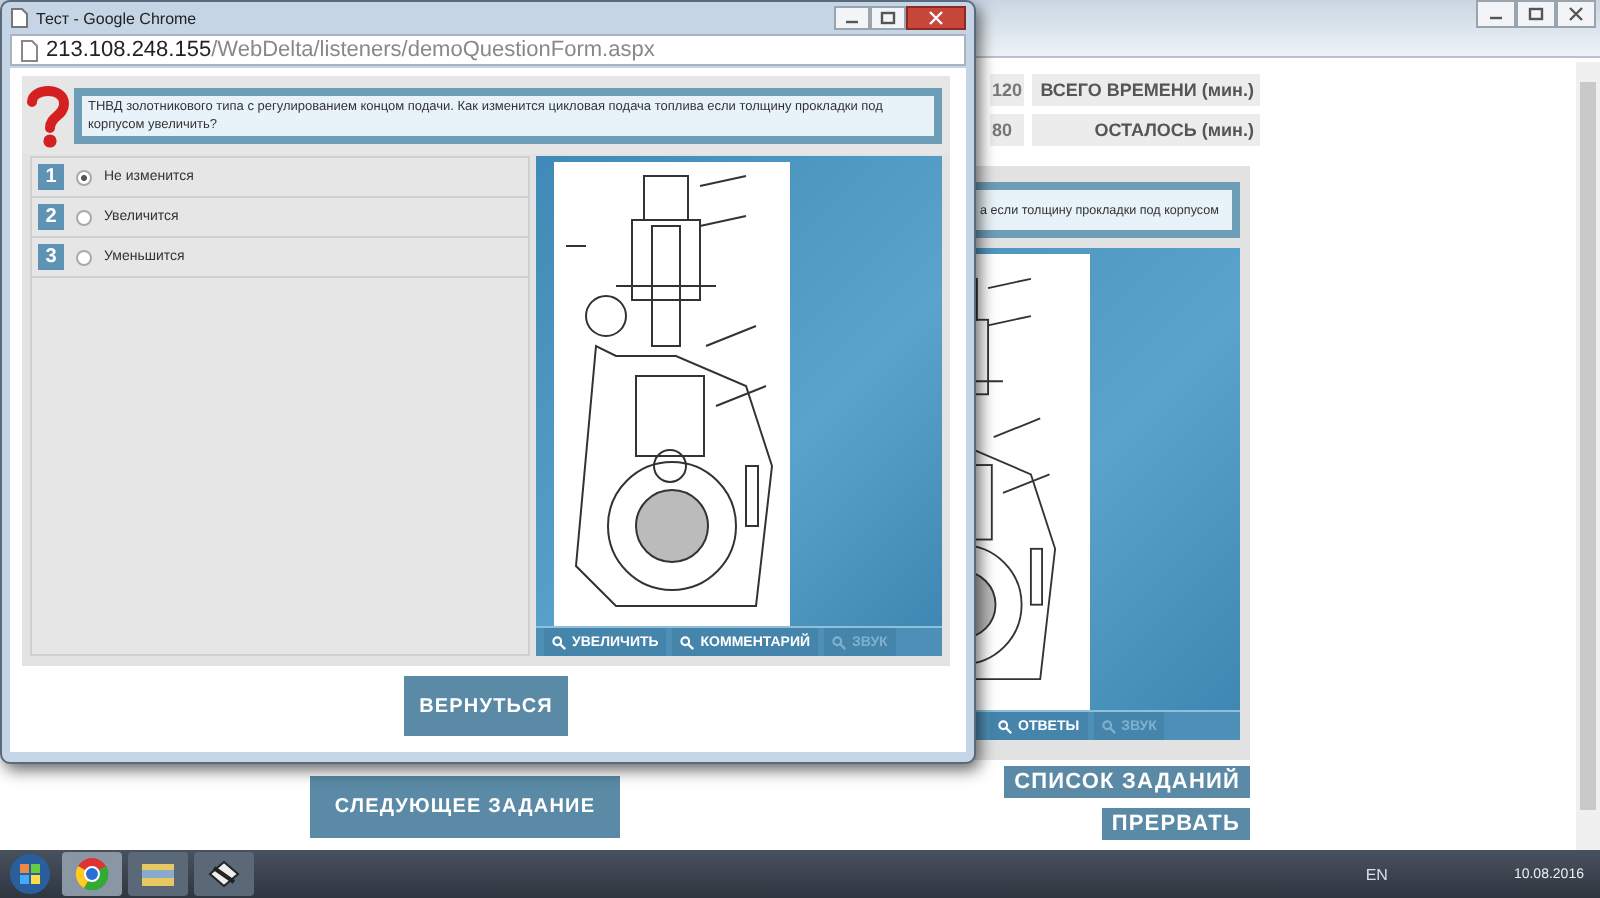  Describe the element at coordinates (116, 18) in the screenshot. I see `window-title: Тест - Google Chrome` at that location.